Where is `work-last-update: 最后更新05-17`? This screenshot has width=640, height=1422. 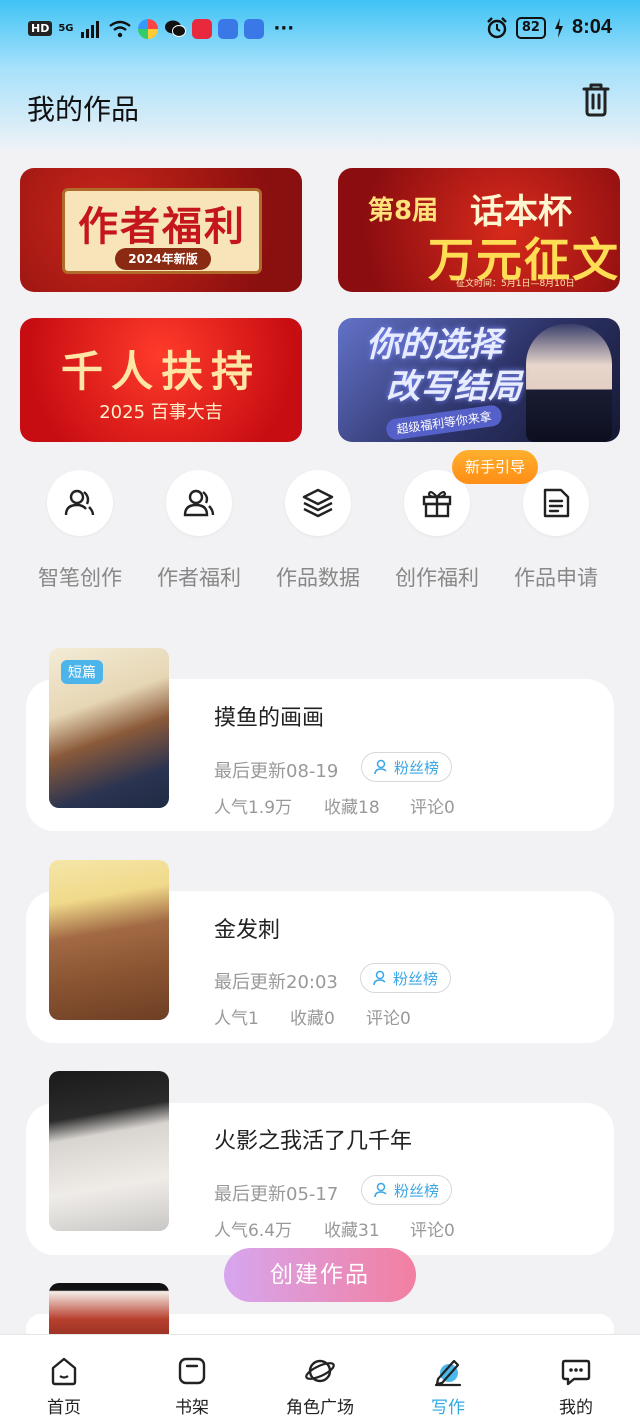 work-last-update: 最后更新05-17 is located at coordinates (276, 1194).